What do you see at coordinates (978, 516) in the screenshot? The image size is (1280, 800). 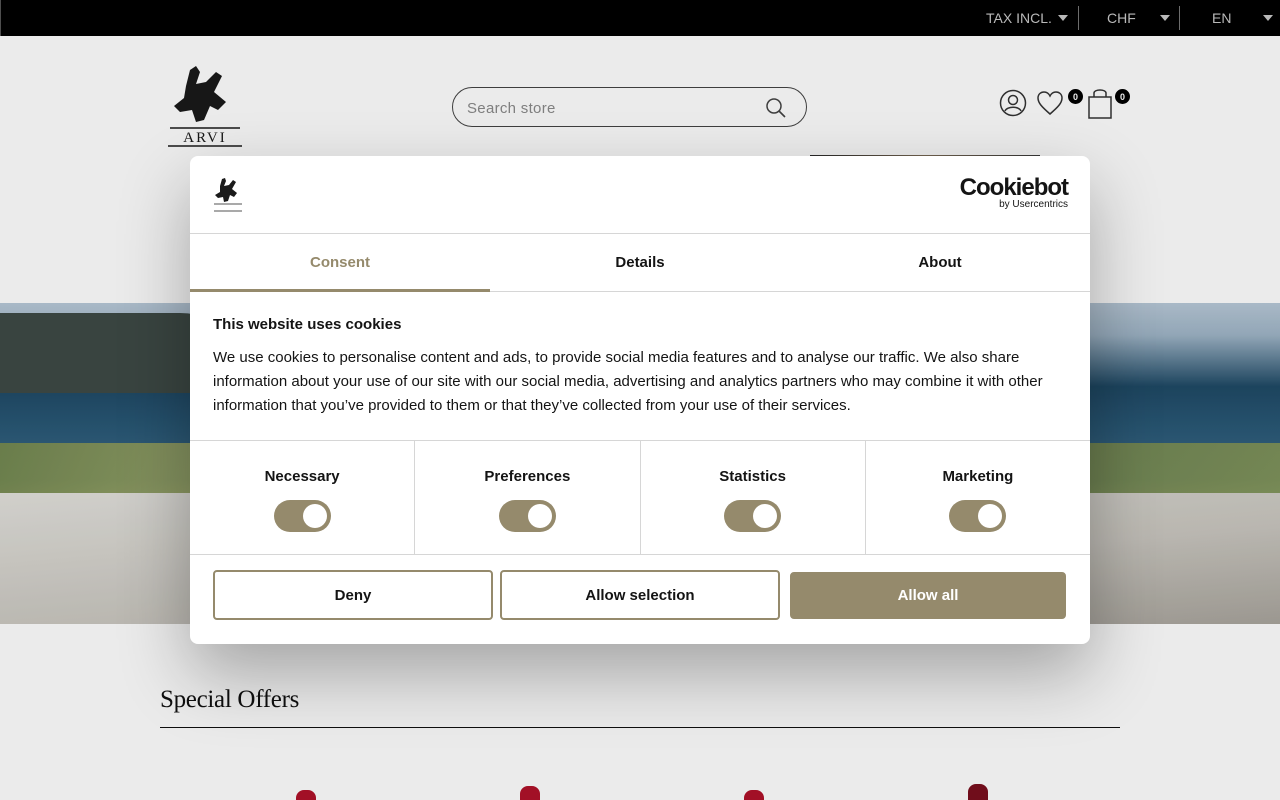 I see `marketing-toggle` at bounding box center [978, 516].